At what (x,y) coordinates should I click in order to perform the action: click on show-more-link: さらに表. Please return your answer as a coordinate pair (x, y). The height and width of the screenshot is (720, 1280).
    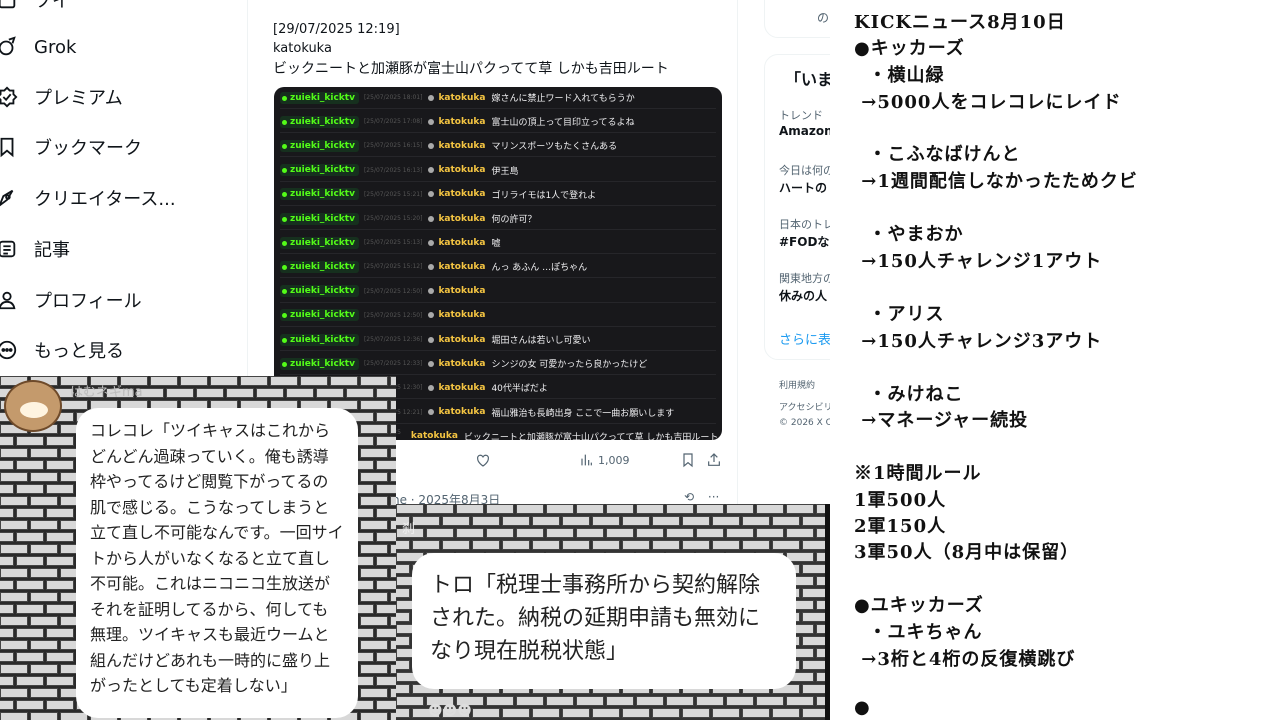
    Looking at the image, I should click on (805, 338).